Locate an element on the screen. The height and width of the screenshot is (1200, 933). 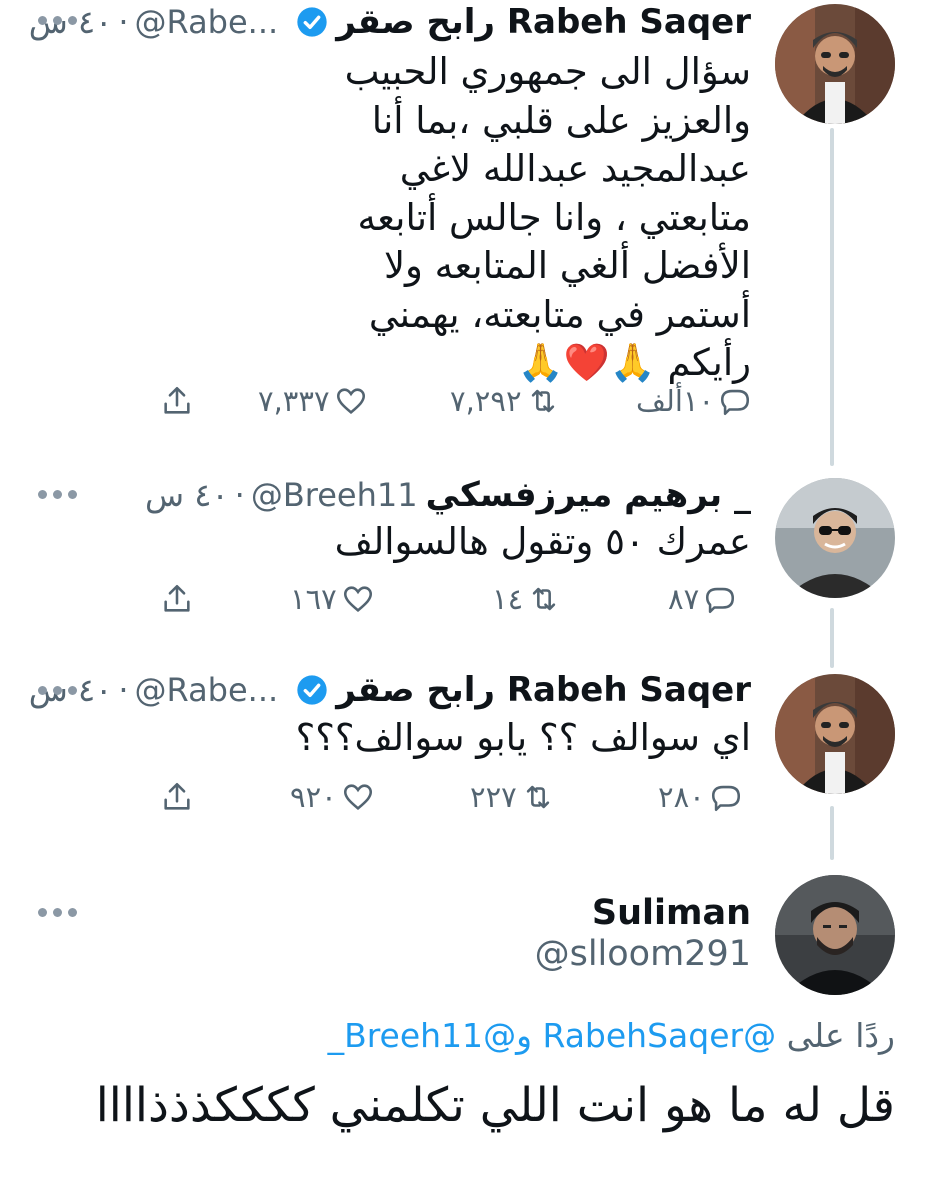
reply-button: ٢٨٠ is located at coordinates (700, 797).